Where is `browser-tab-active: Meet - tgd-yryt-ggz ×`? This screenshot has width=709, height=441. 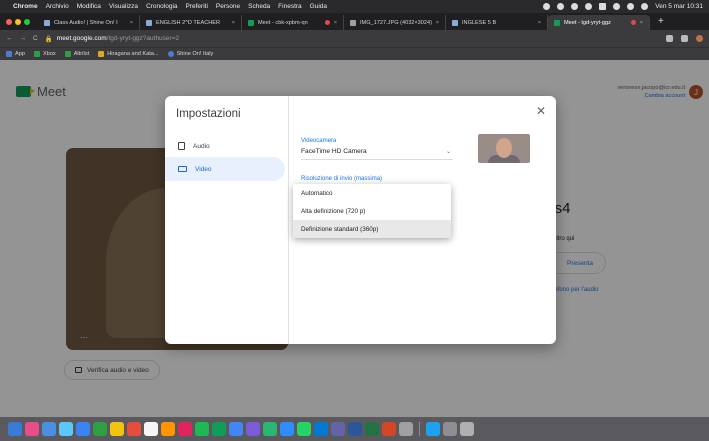
browser-tab-active: Meet - tgd-yryt-ggz × is located at coordinates (599, 22).